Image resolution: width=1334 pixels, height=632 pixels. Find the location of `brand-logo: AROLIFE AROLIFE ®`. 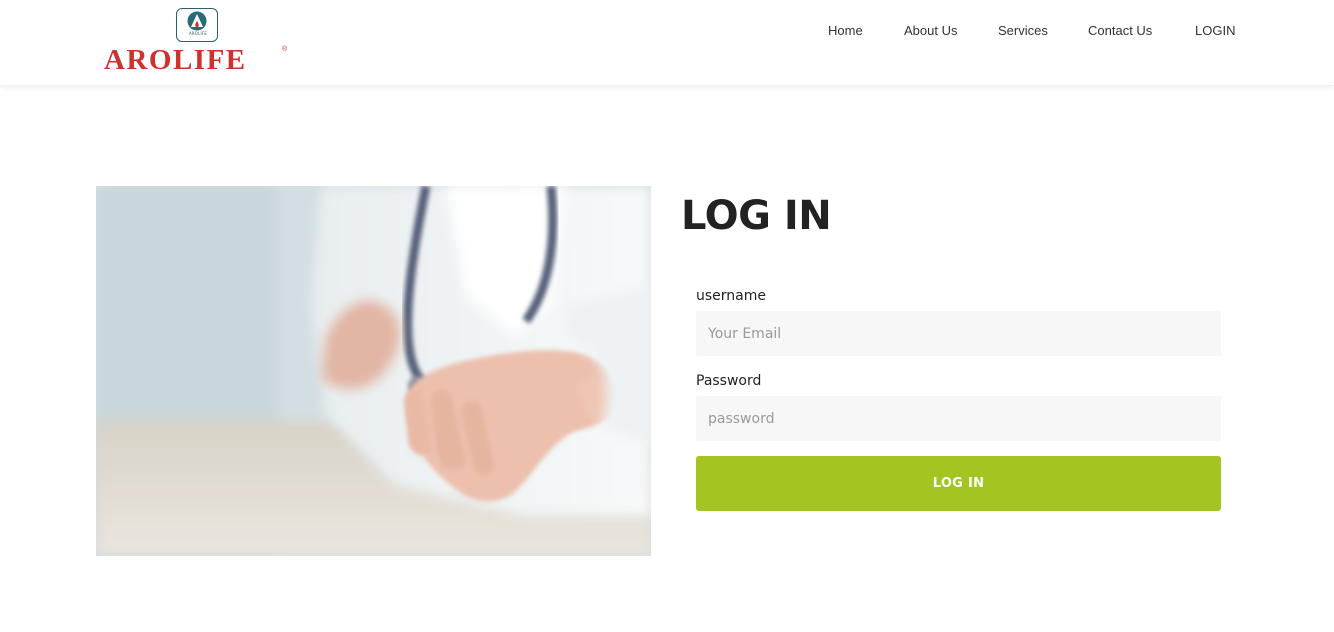

brand-logo: AROLIFE AROLIFE ® is located at coordinates (197, 43).